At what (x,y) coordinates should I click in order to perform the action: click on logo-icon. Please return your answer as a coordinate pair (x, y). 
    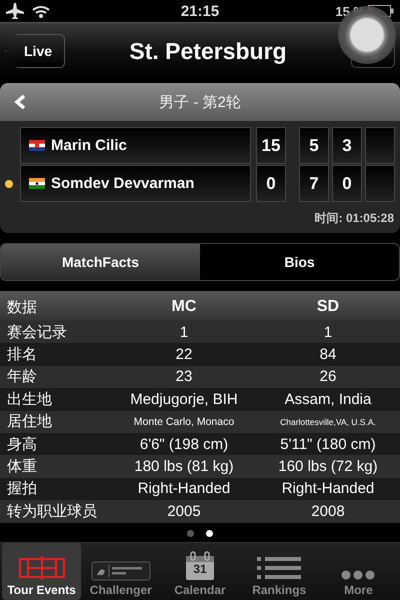
    Looking at the image, I should click on (120, 571).